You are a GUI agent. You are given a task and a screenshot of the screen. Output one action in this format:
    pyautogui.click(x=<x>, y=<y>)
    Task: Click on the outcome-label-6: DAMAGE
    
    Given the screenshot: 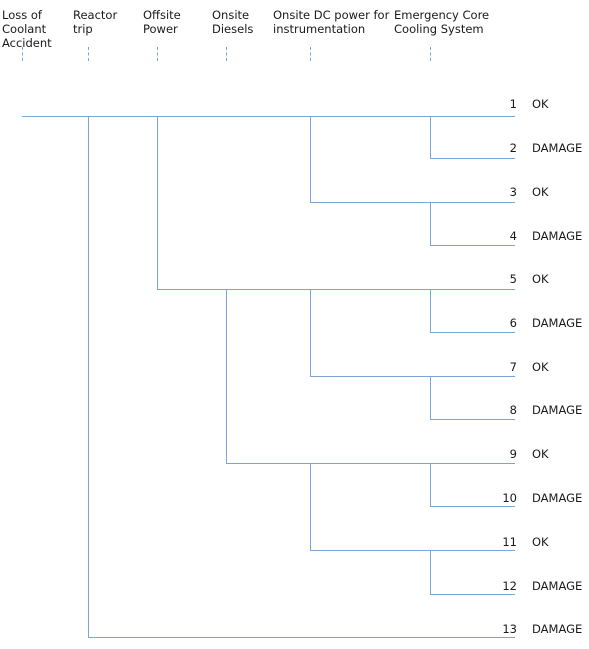 What is the action you would take?
    pyautogui.click(x=557, y=323)
    